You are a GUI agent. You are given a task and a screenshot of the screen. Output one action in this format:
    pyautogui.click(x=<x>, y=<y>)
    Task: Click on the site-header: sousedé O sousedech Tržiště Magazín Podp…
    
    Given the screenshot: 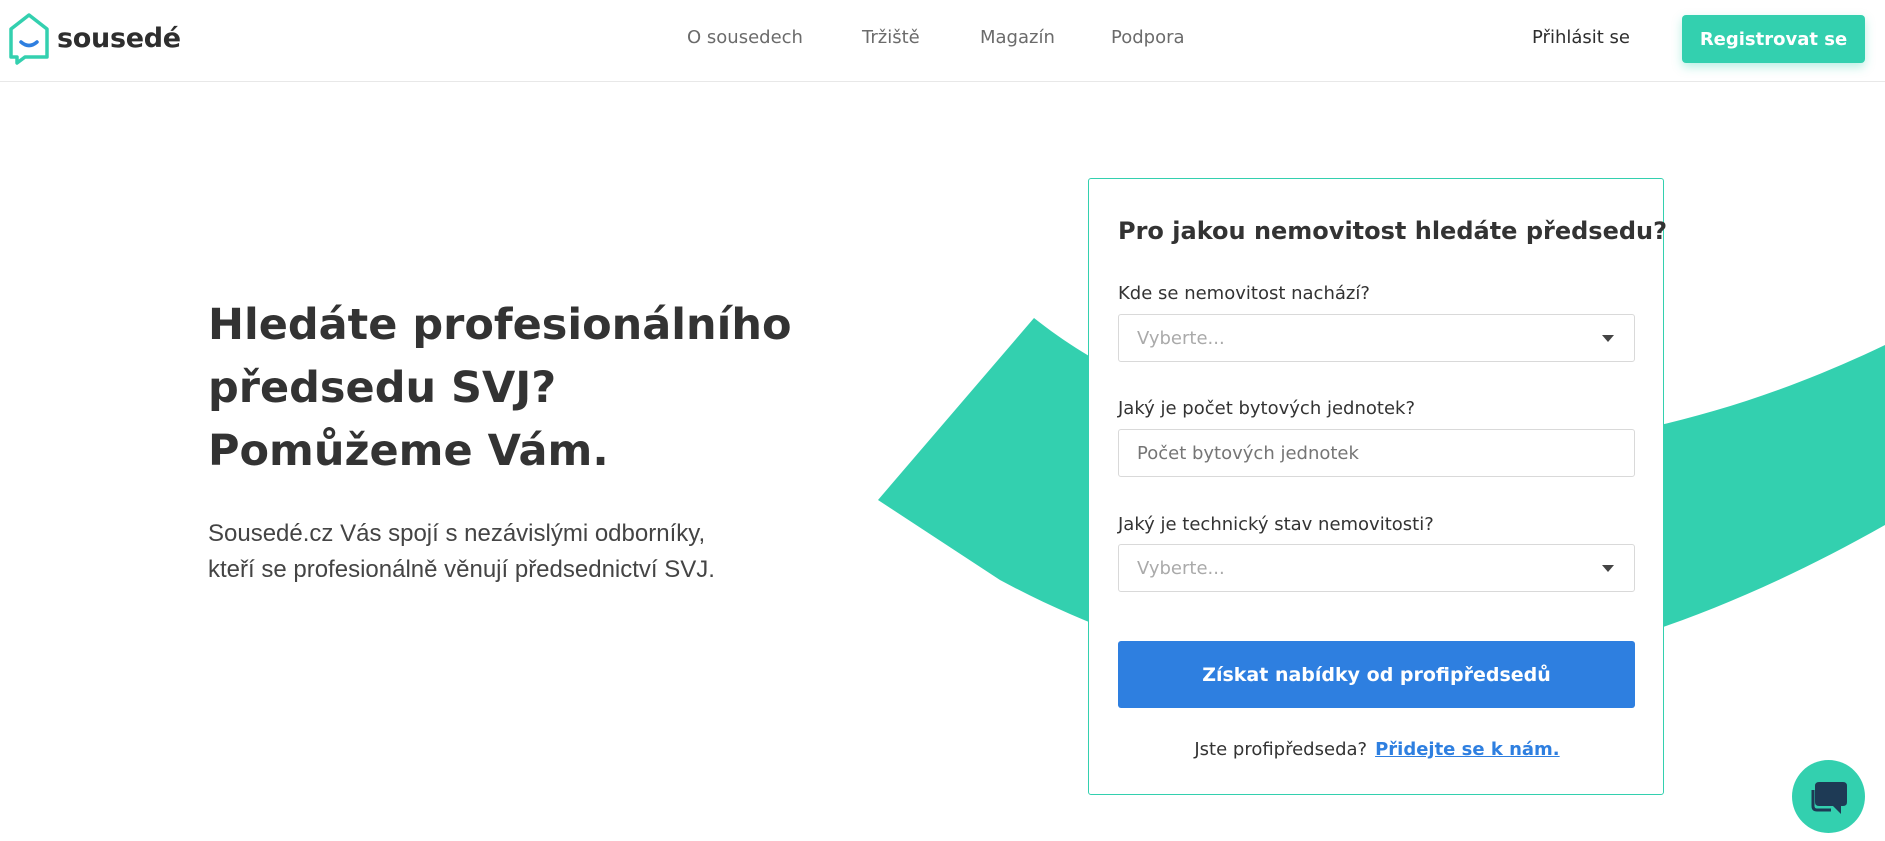 What is the action you would take?
    pyautogui.click(x=942, y=41)
    